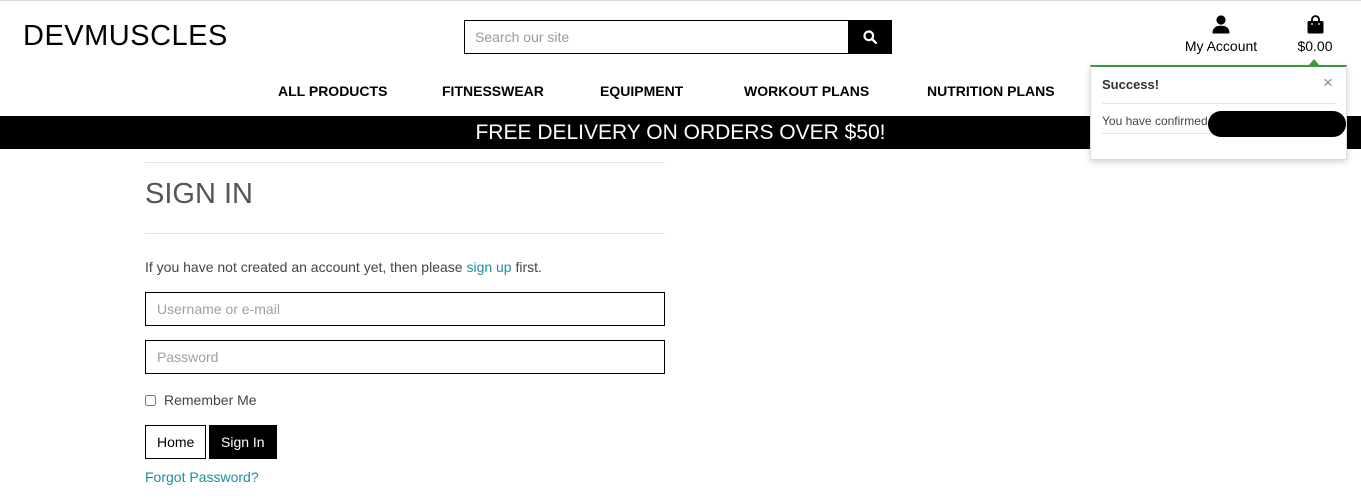 This screenshot has height=501, width=1361. What do you see at coordinates (150, 400) in the screenshot?
I see `remember-me-checkbox` at bounding box center [150, 400].